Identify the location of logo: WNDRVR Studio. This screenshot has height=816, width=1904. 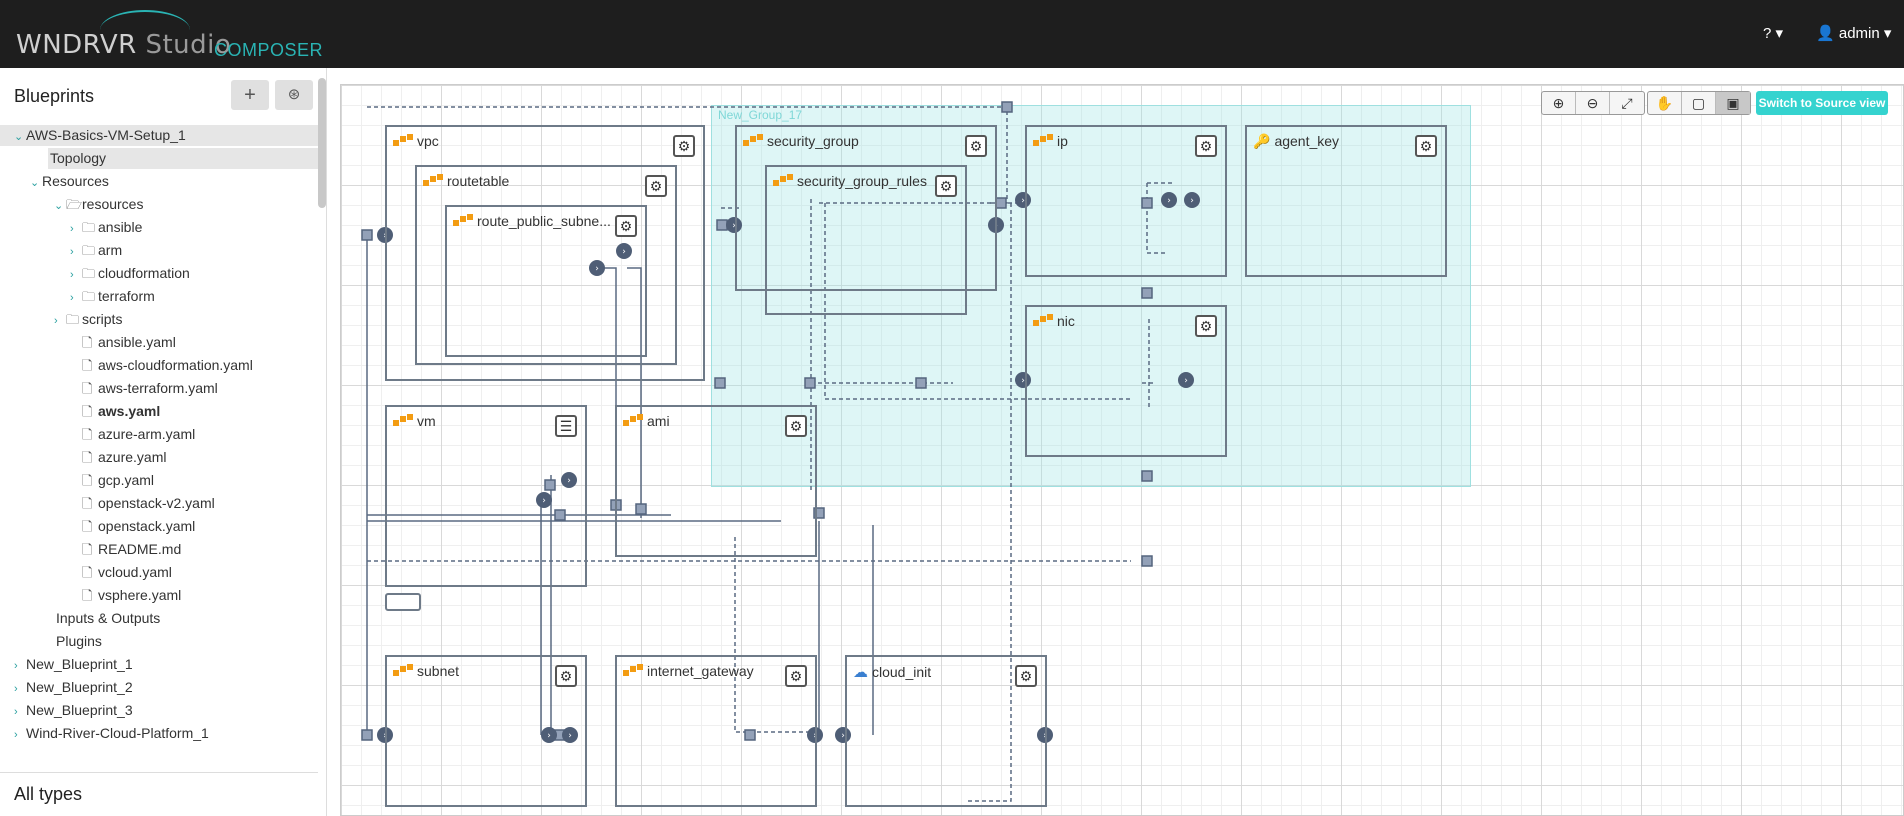
(123, 45).